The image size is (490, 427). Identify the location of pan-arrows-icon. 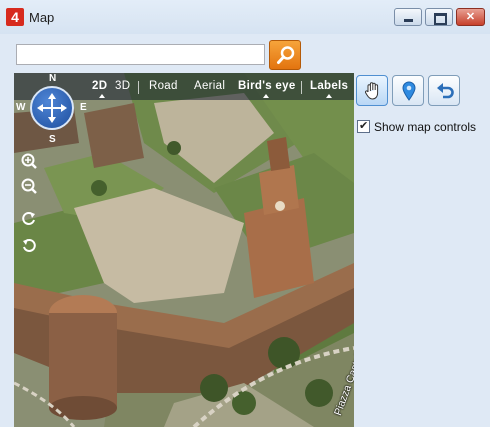
(52, 108).